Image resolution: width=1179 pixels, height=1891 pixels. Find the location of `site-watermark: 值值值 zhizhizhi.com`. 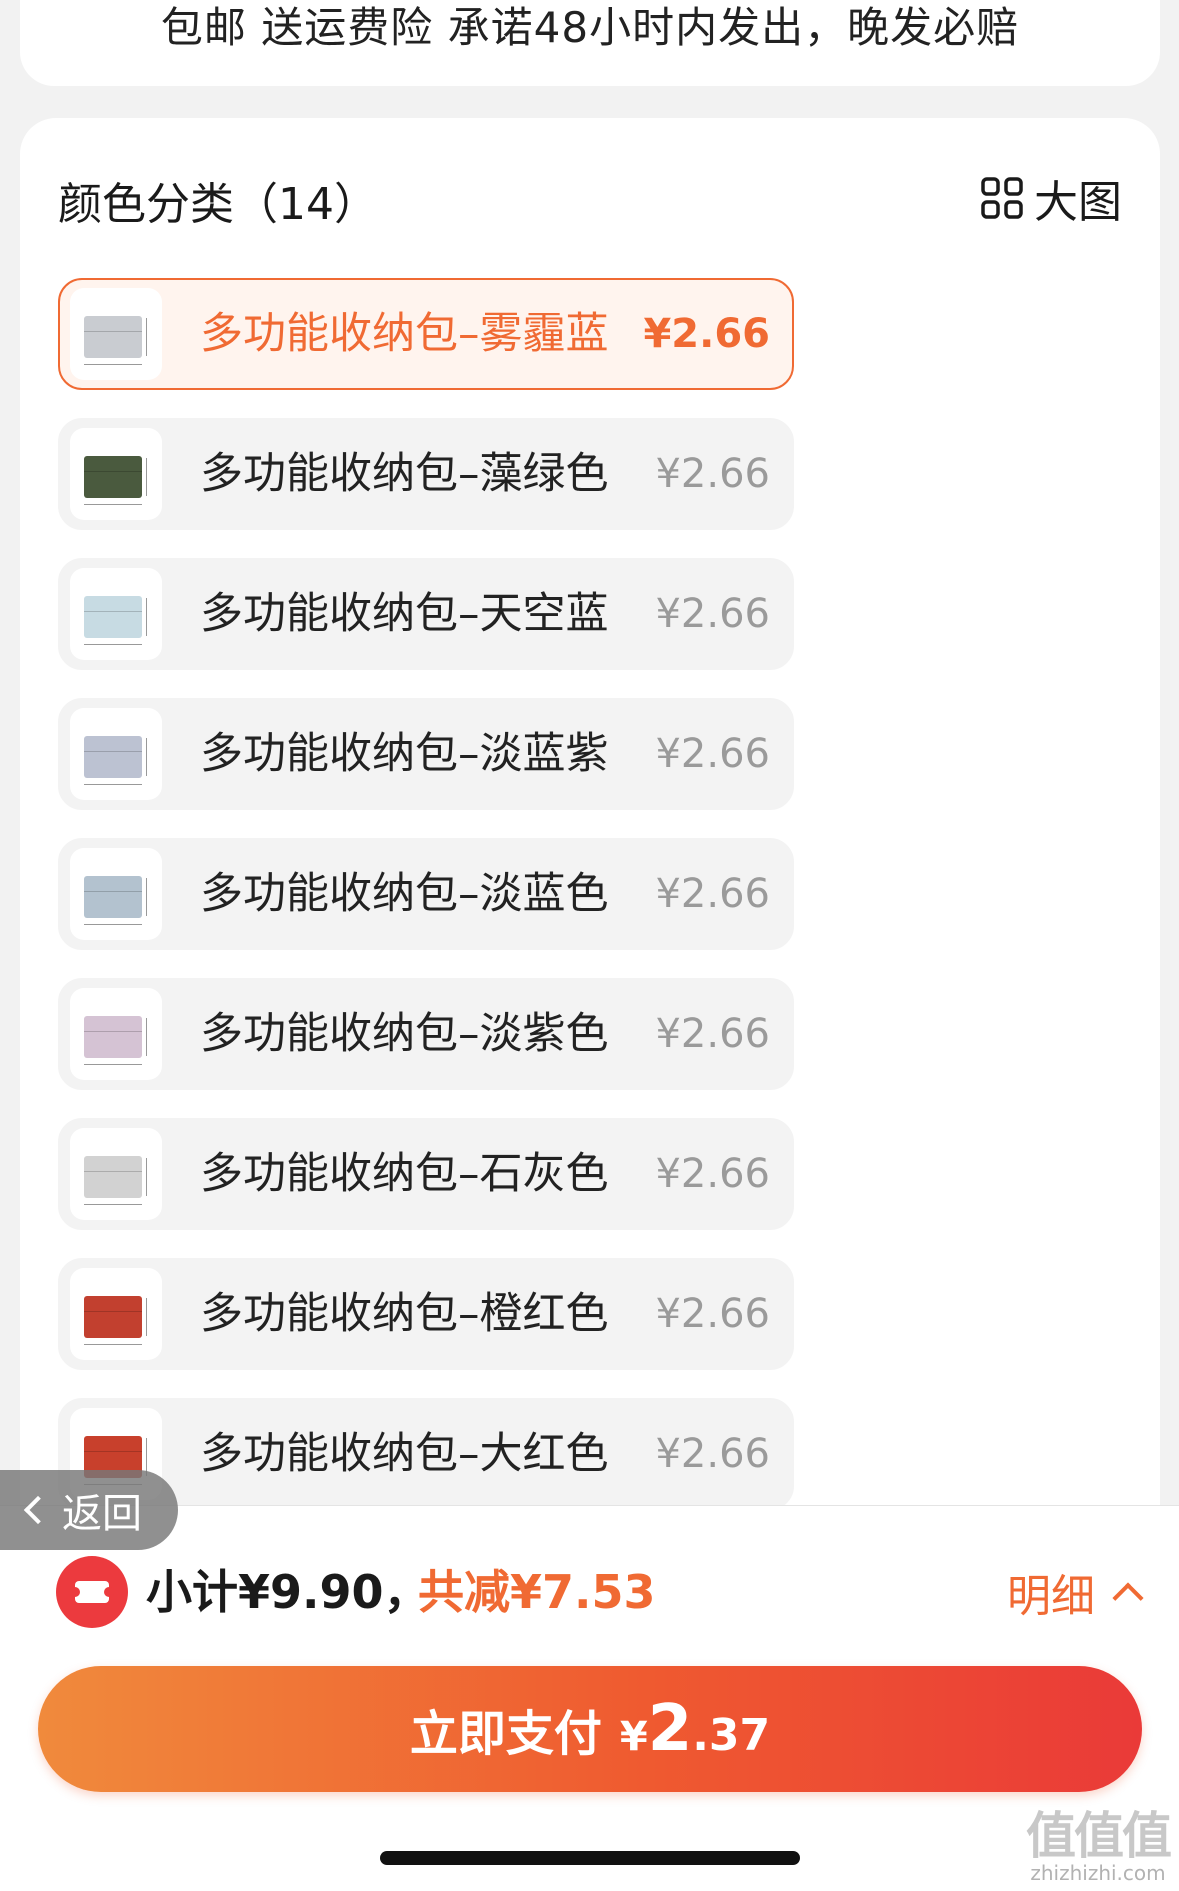

site-watermark: 值值值 zhizhizhi.com is located at coordinates (1098, 1848).